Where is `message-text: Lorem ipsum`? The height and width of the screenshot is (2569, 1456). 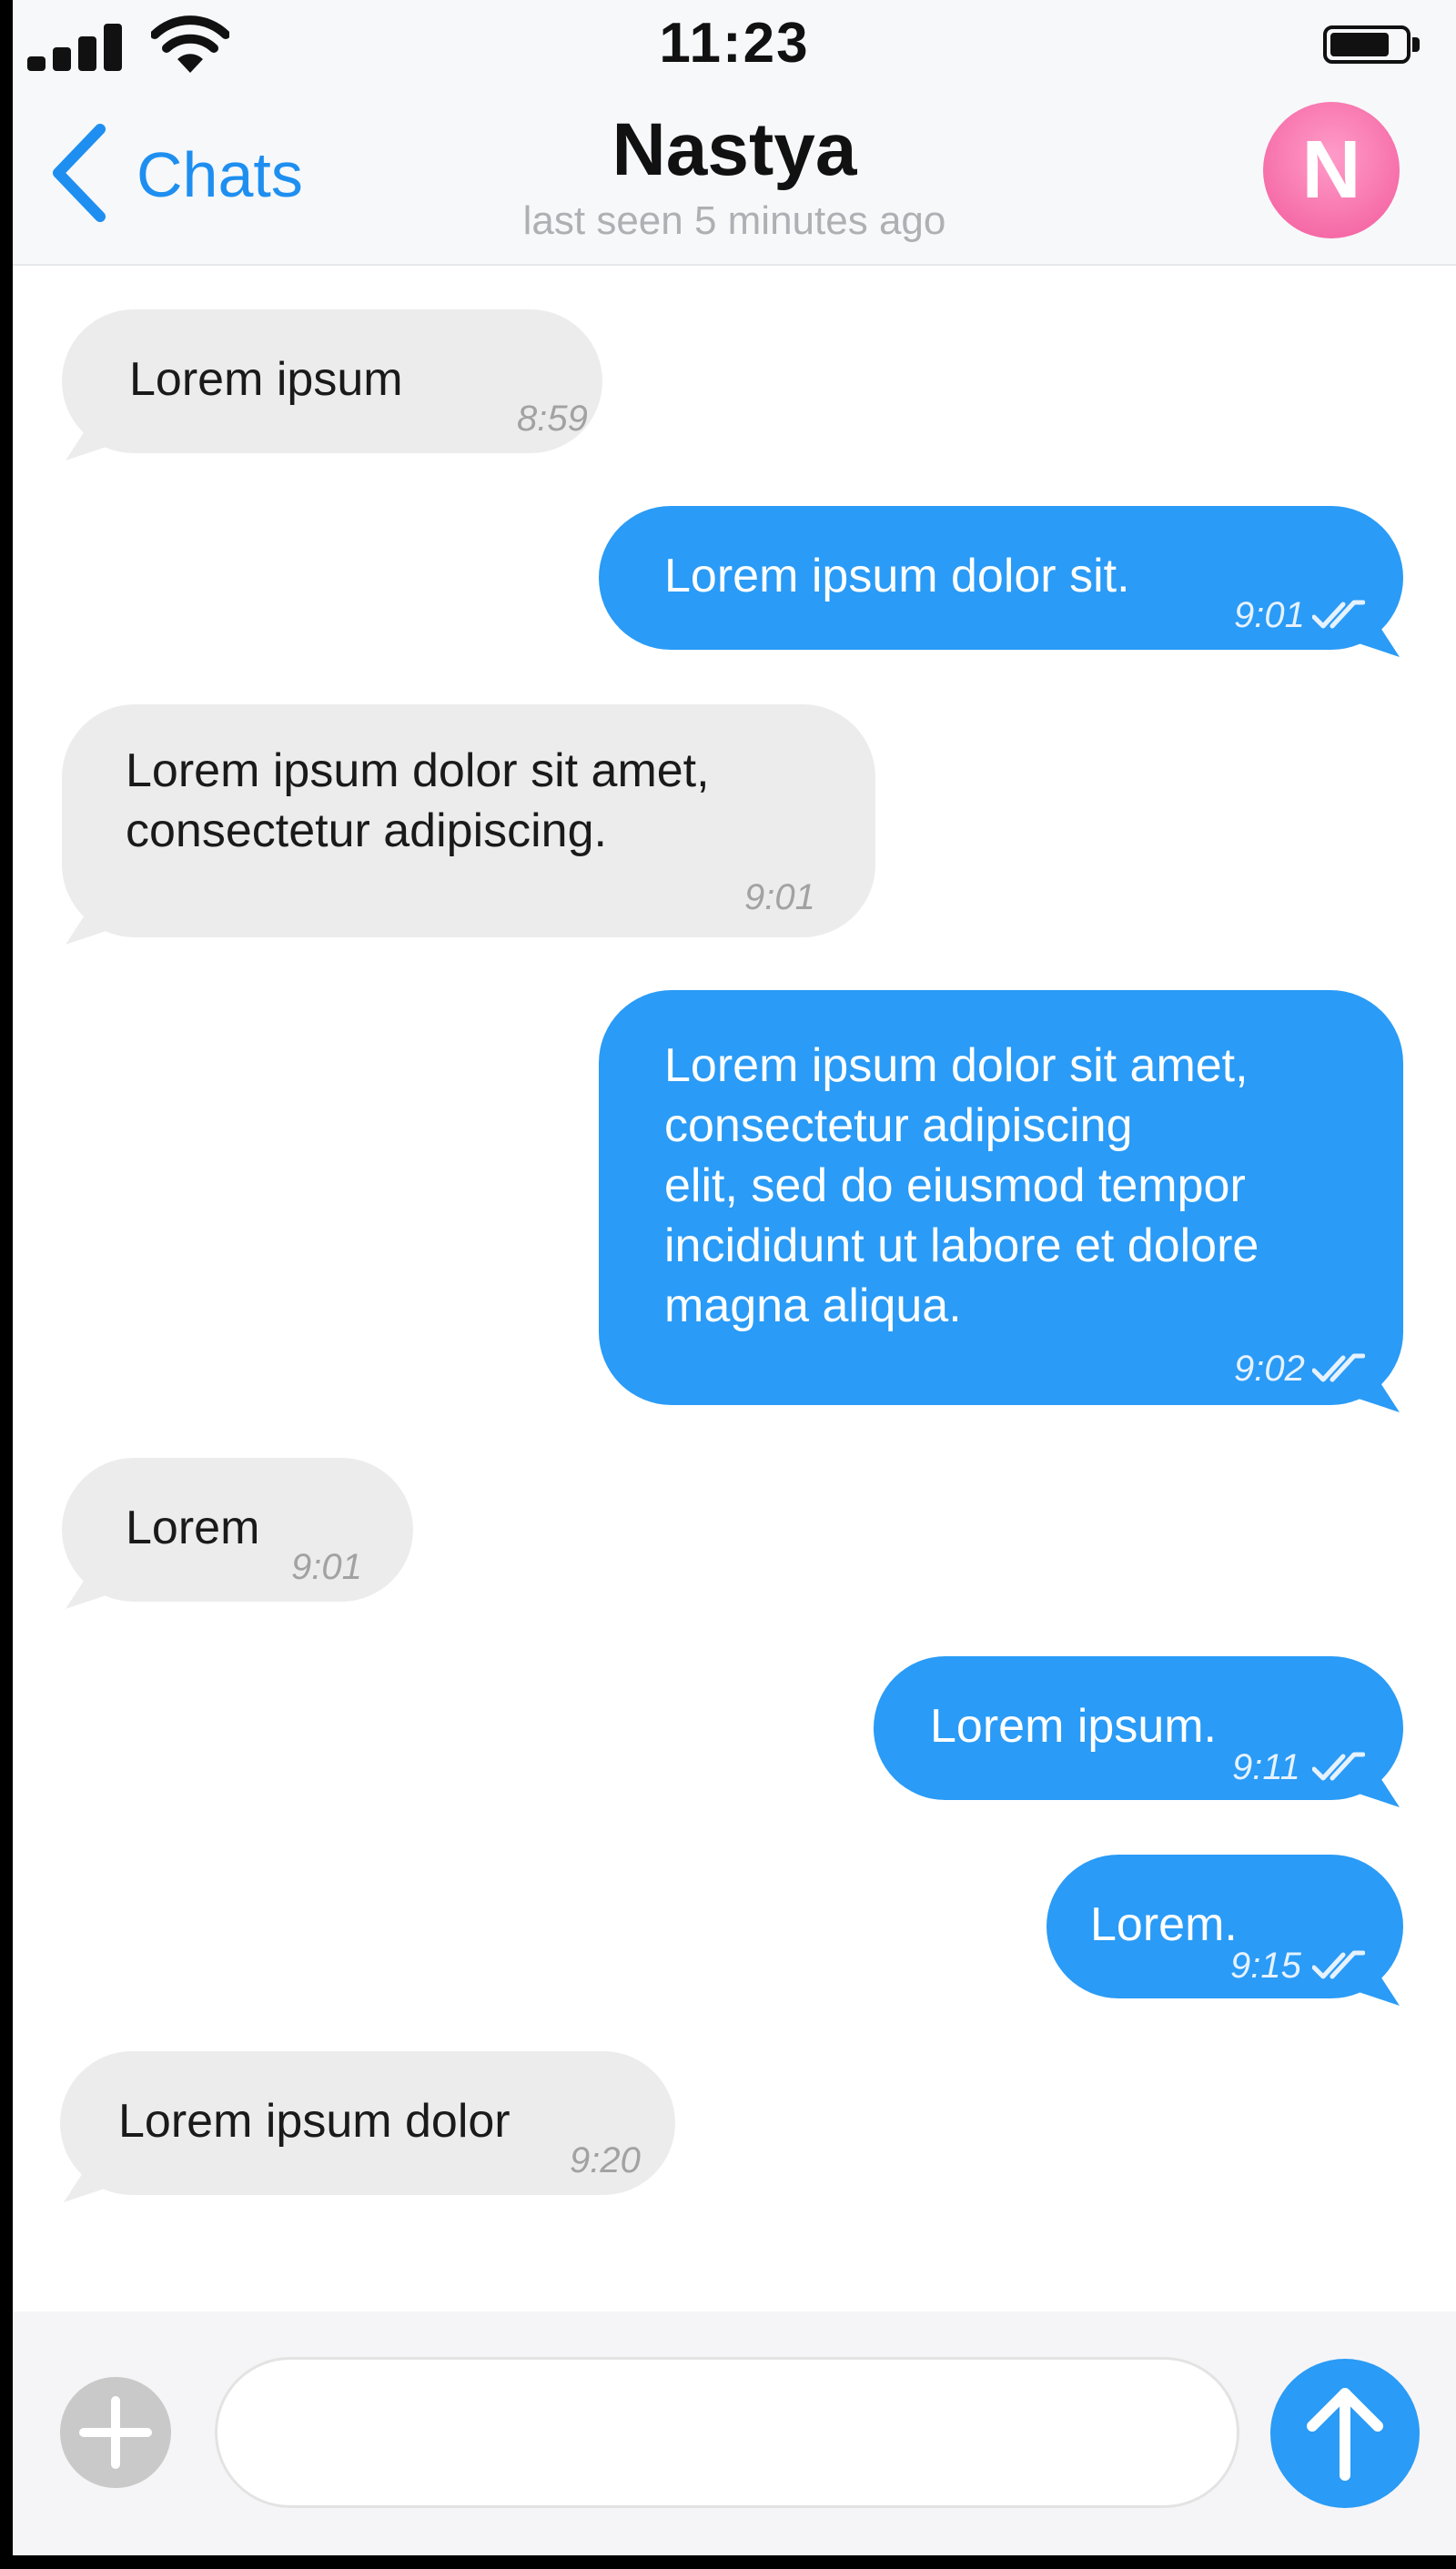 message-text: Lorem ipsum is located at coordinates (266, 379).